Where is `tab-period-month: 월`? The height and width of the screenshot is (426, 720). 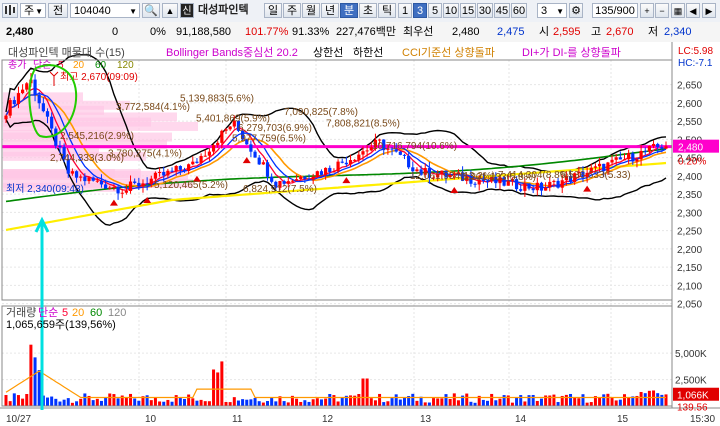 tab-period-month: 월 is located at coordinates (311, 10).